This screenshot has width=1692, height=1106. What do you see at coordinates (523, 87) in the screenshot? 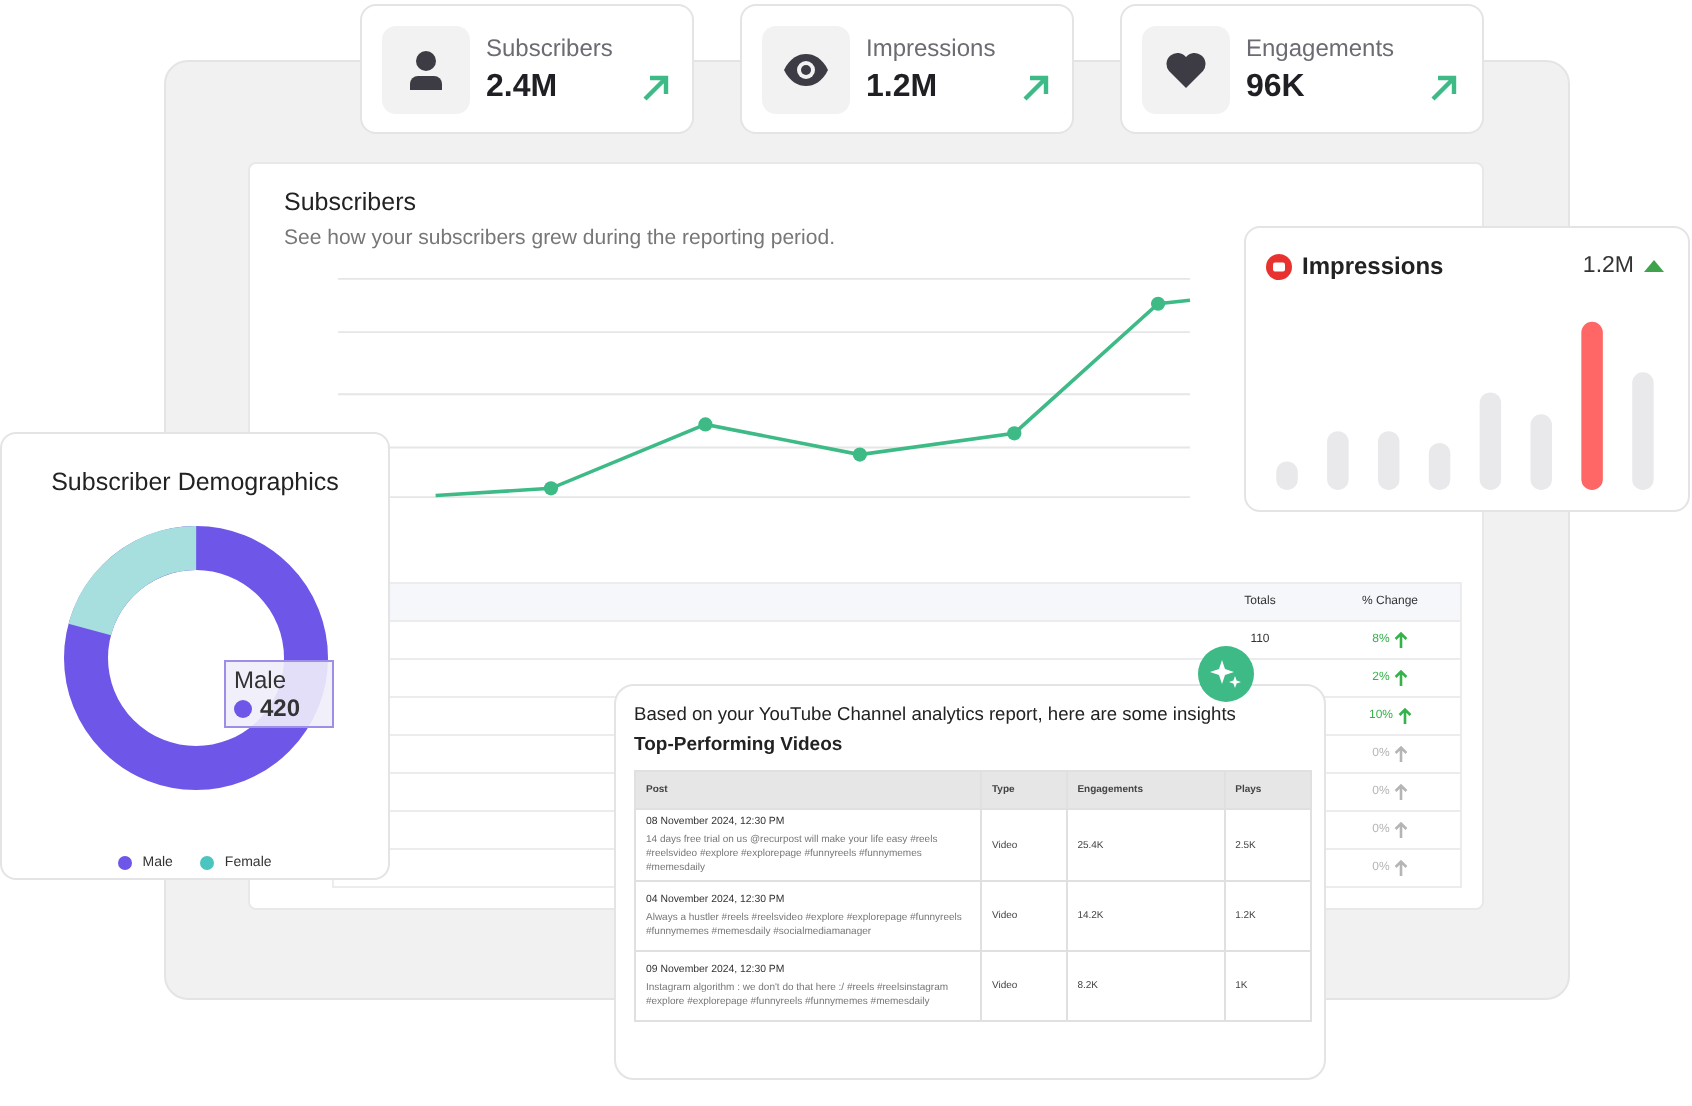
I see `stat-value: 2.4M` at bounding box center [523, 87].